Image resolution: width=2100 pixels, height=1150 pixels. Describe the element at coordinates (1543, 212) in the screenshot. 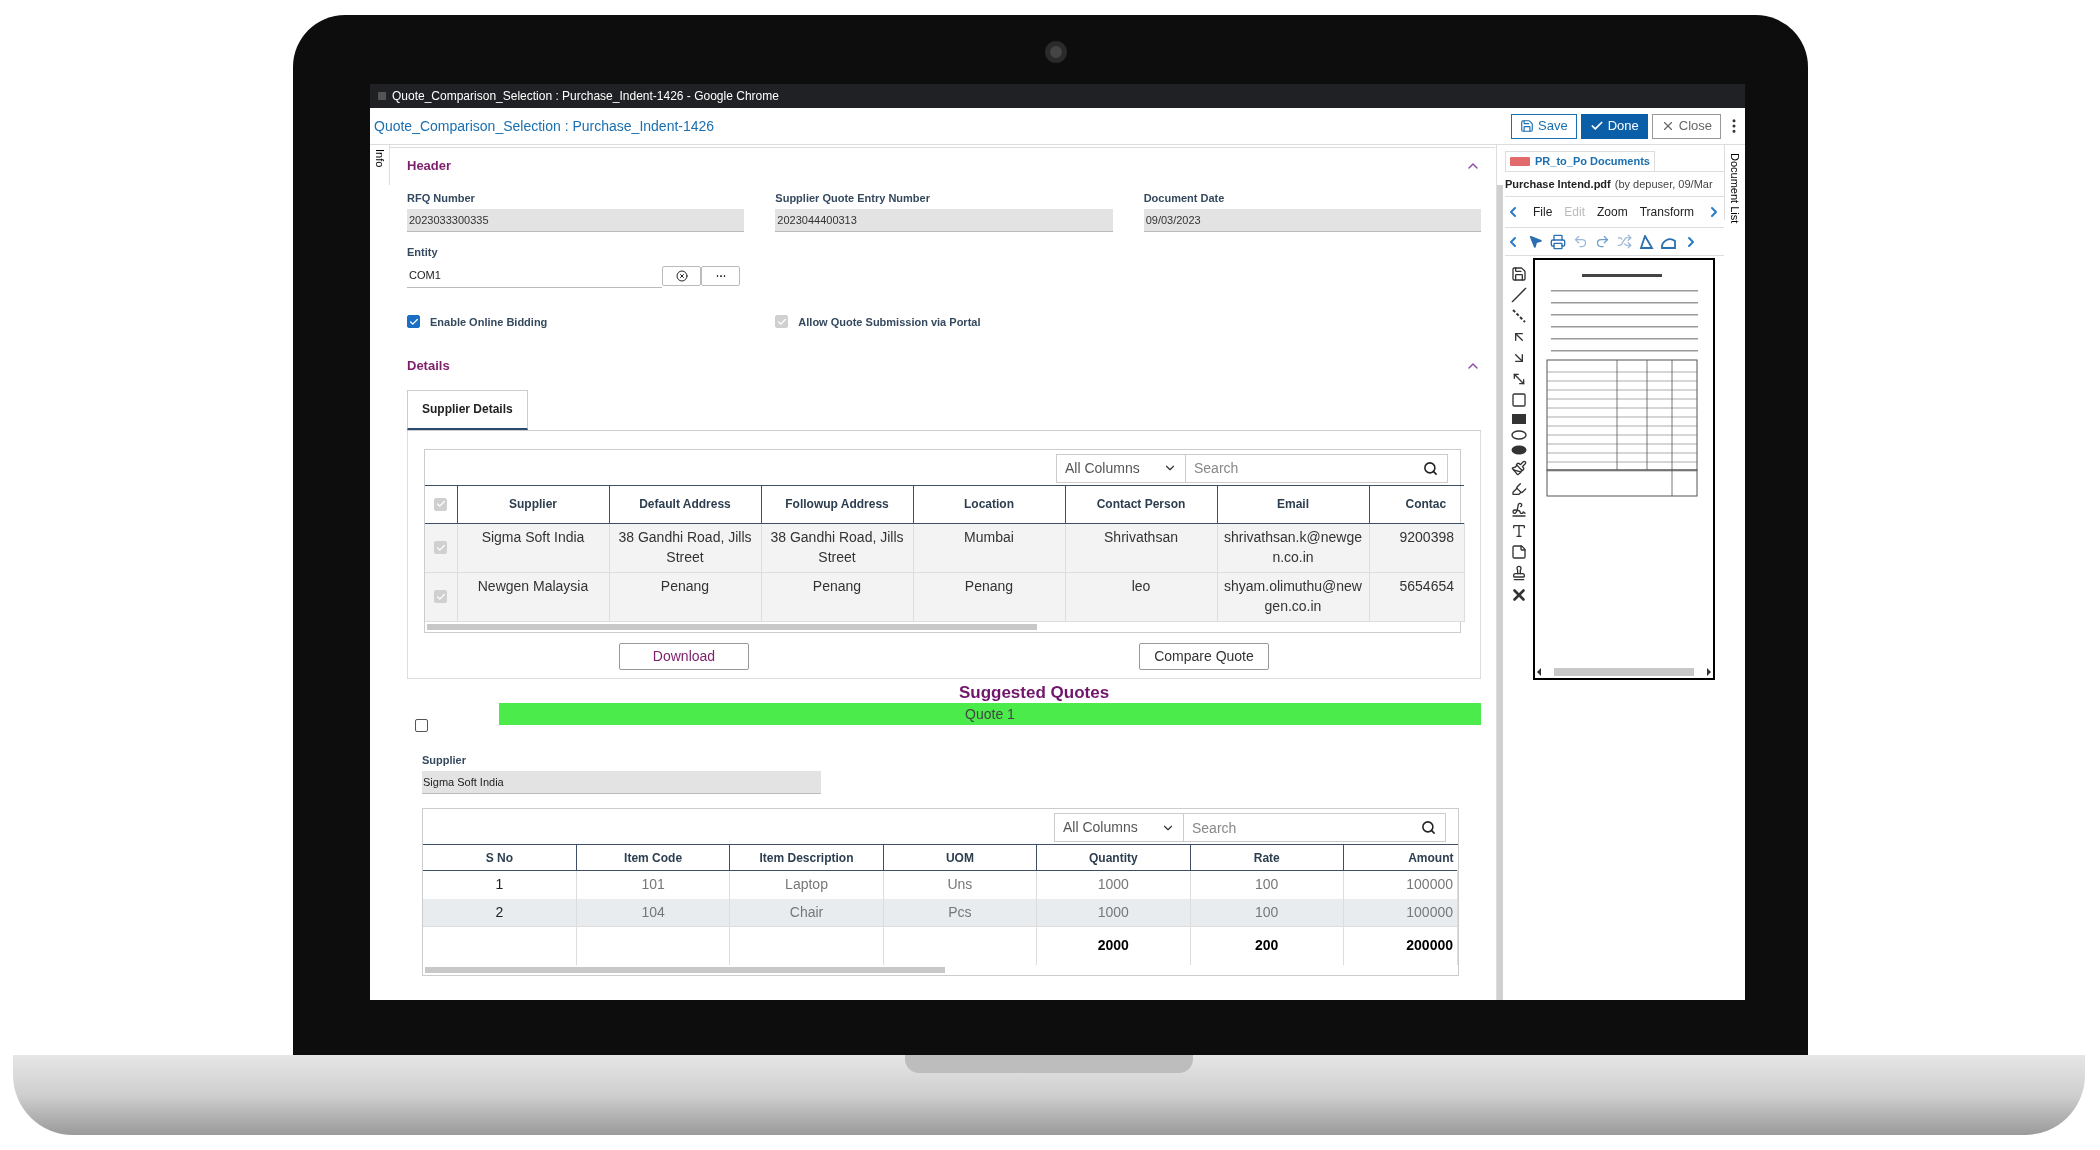

I see `menu-item: File` at that location.